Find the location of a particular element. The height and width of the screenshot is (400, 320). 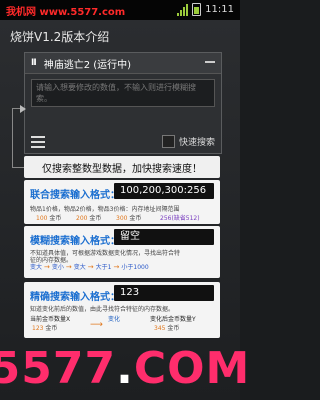

joint-range: 256(缺省512) is located at coordinates (180, 218).